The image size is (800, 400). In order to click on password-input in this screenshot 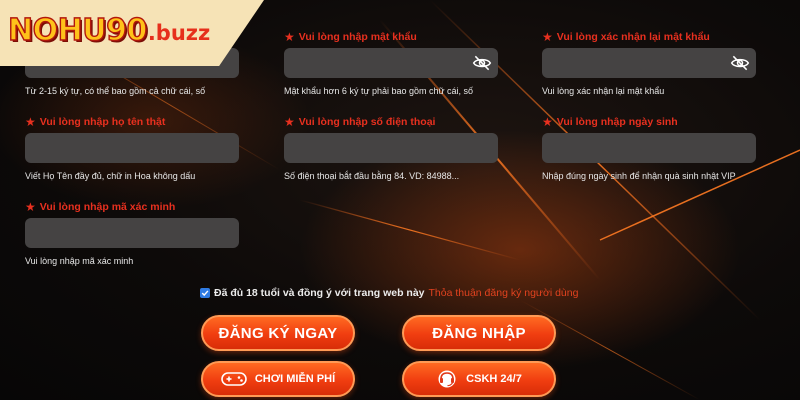, I will do `click(391, 63)`.